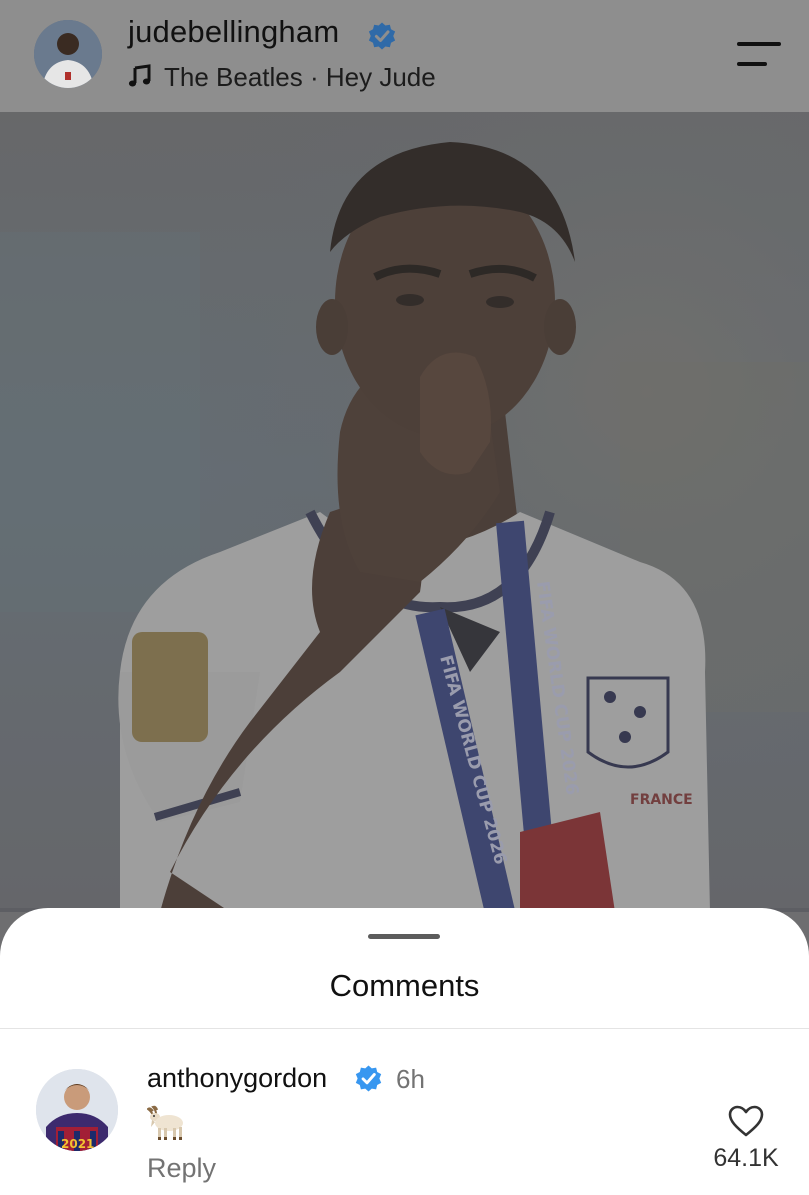 This screenshot has width=809, height=1195. Describe the element at coordinates (233, 77) in the screenshot. I see `music-artist: The Beatles` at that location.